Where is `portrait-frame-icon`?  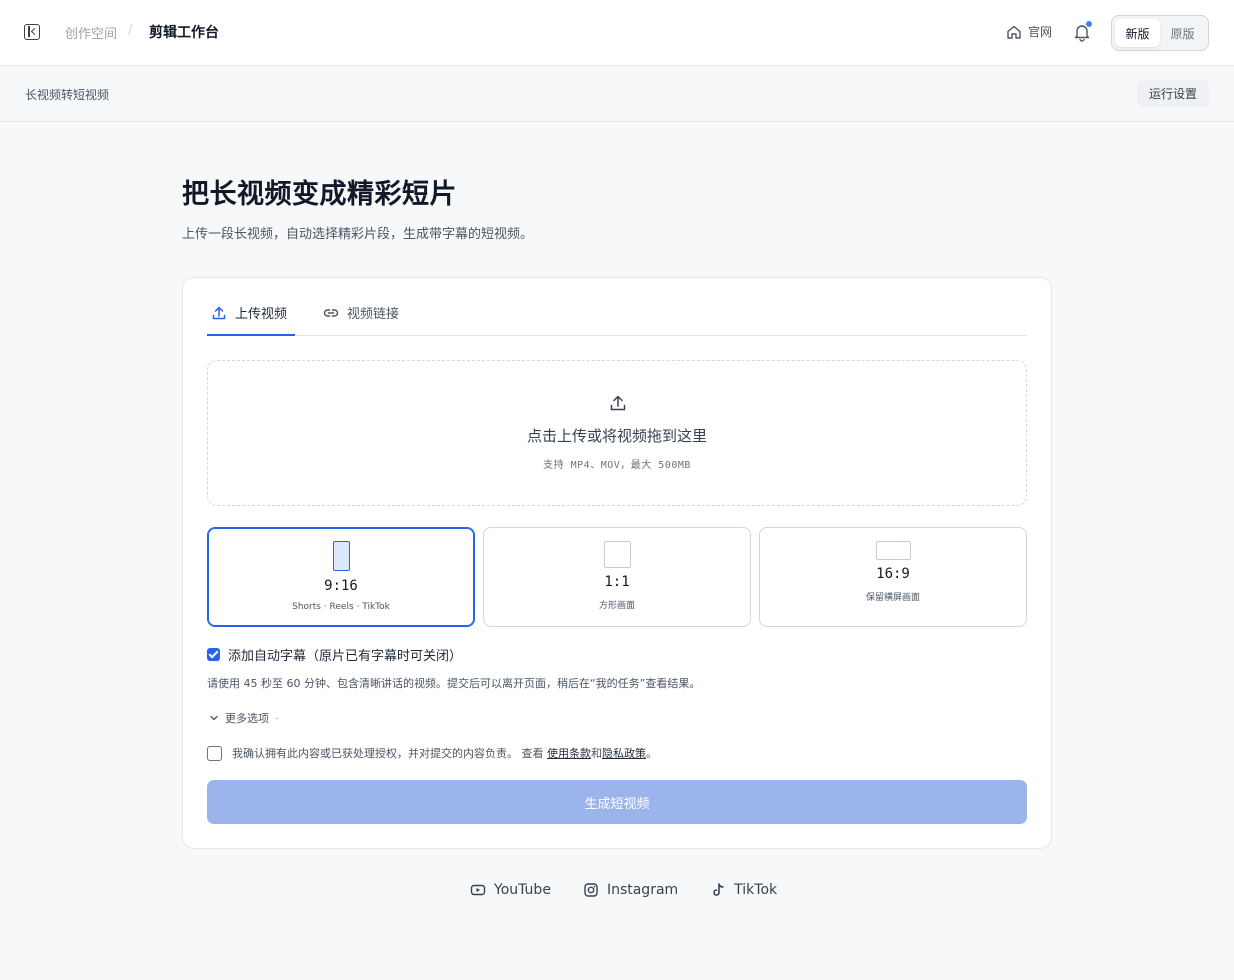 portrait-frame-icon is located at coordinates (341, 556).